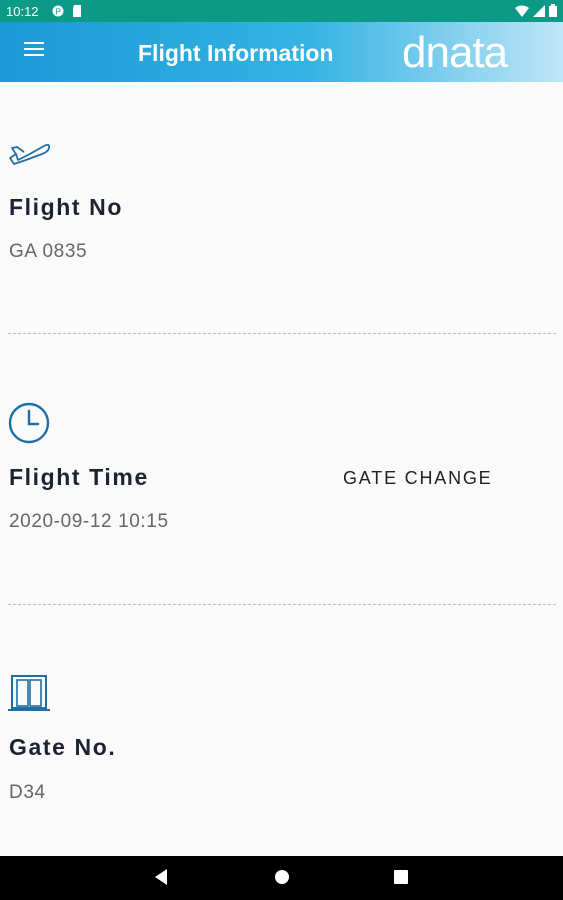 This screenshot has height=900, width=563. I want to click on sd-card-icon, so click(77, 11).